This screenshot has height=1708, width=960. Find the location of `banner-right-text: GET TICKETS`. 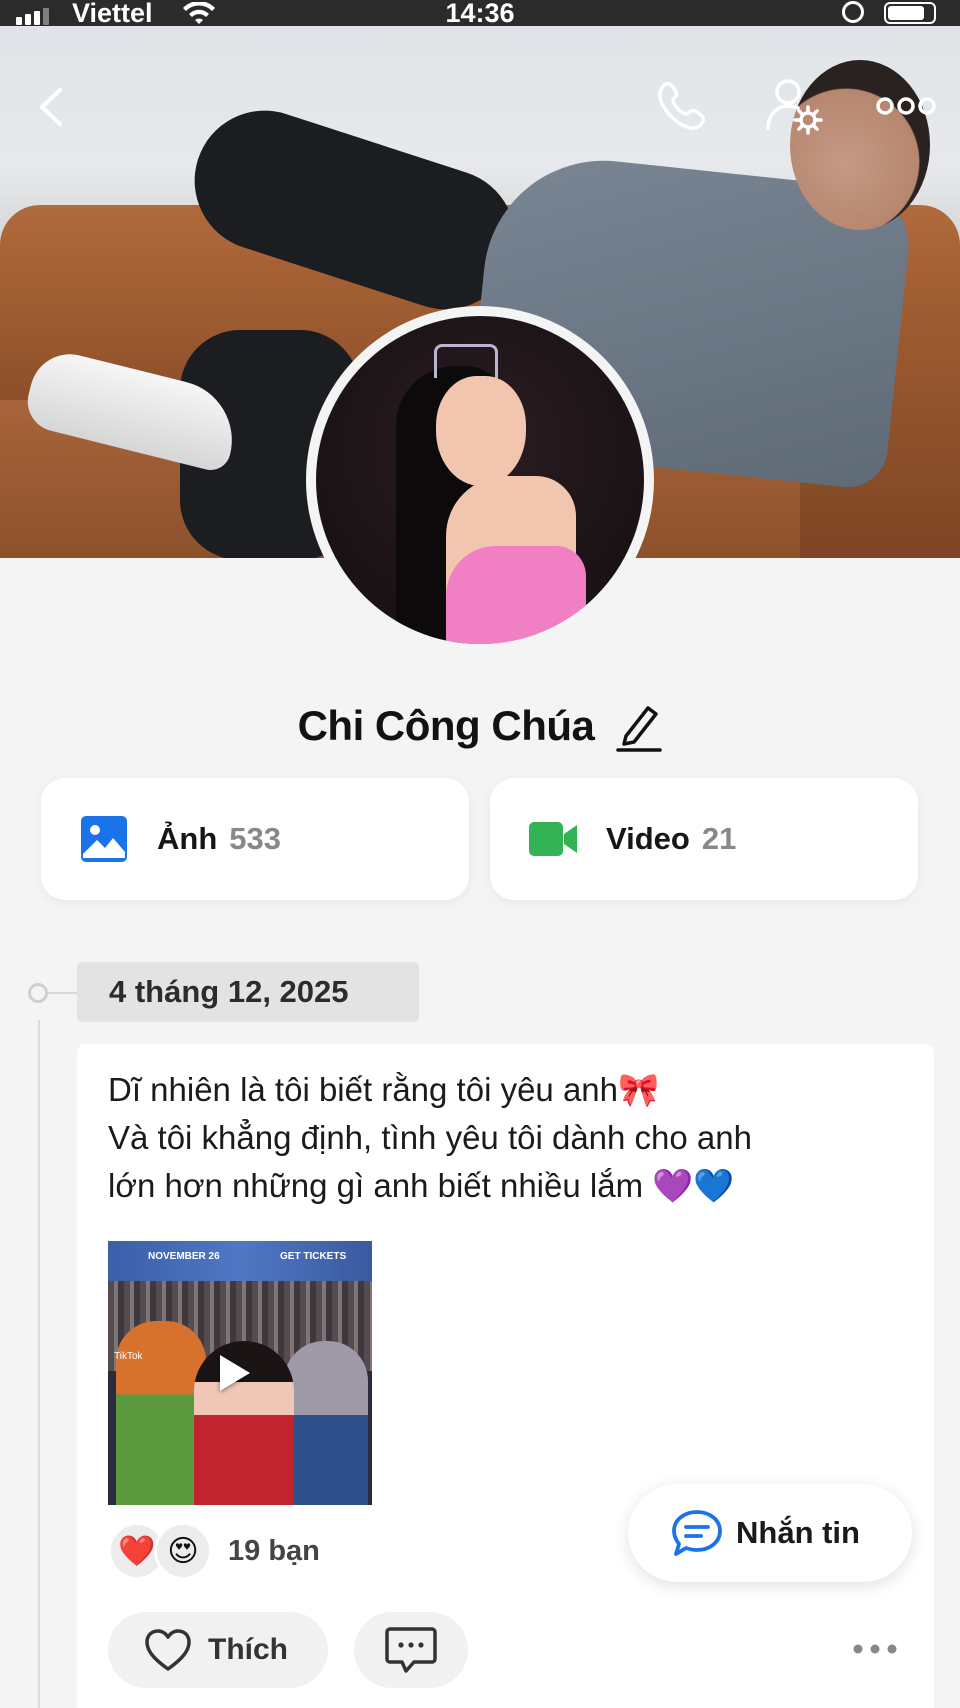

banner-right-text: GET TICKETS is located at coordinates (313, 1256).